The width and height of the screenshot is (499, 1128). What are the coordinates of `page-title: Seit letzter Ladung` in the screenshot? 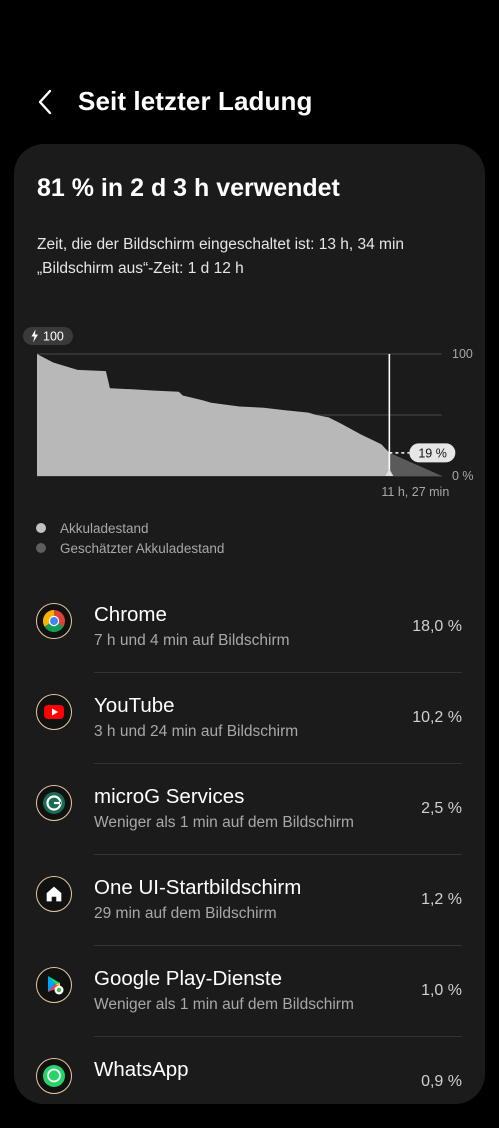 It's located at (195, 101).